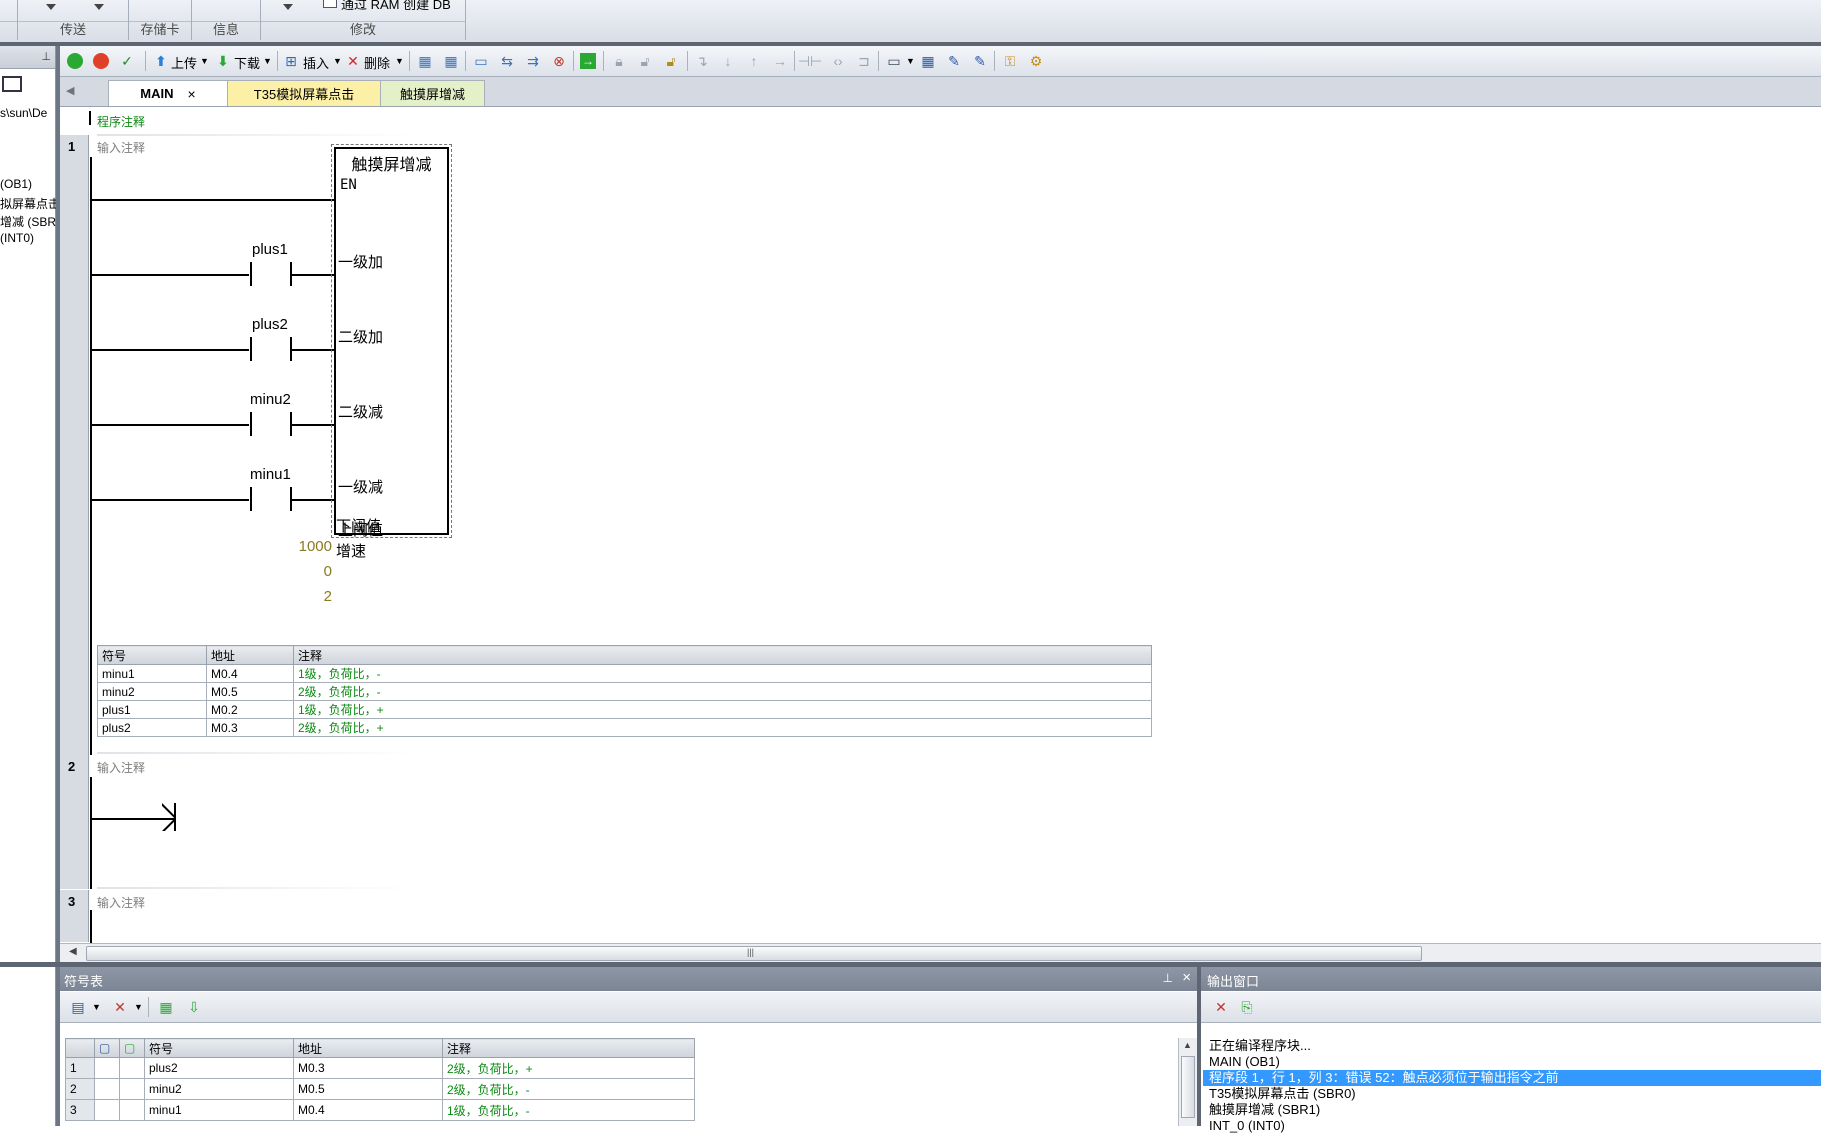 Image resolution: width=1821 pixels, height=1134 pixels. I want to click on upload-arrow-icon: ⬆, so click(161, 61).